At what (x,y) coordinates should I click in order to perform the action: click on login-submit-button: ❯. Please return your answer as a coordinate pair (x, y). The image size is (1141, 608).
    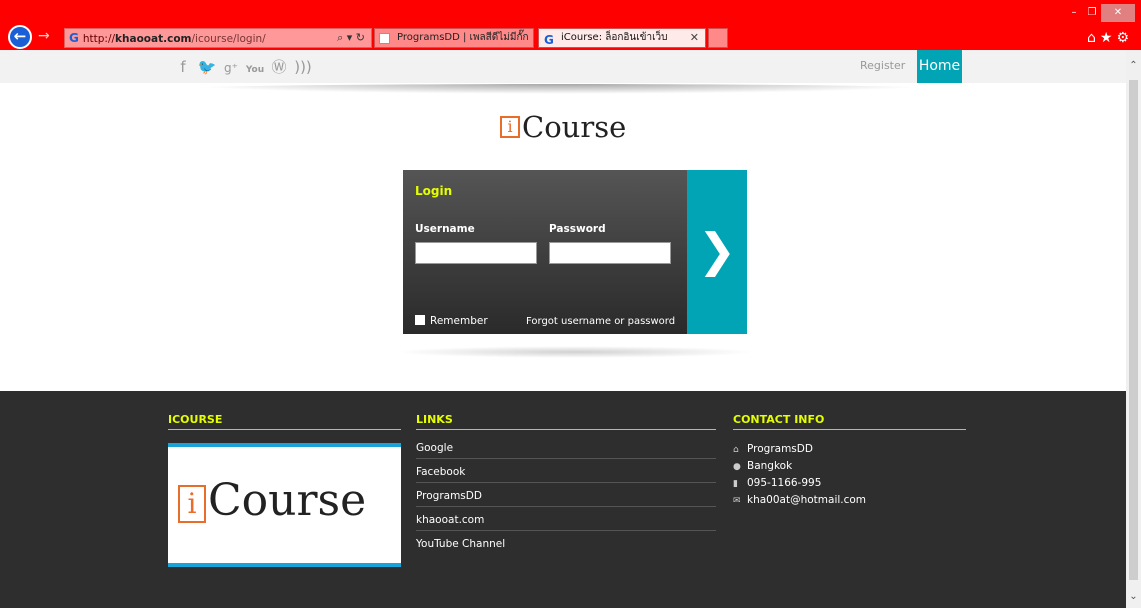
    Looking at the image, I should click on (717, 252).